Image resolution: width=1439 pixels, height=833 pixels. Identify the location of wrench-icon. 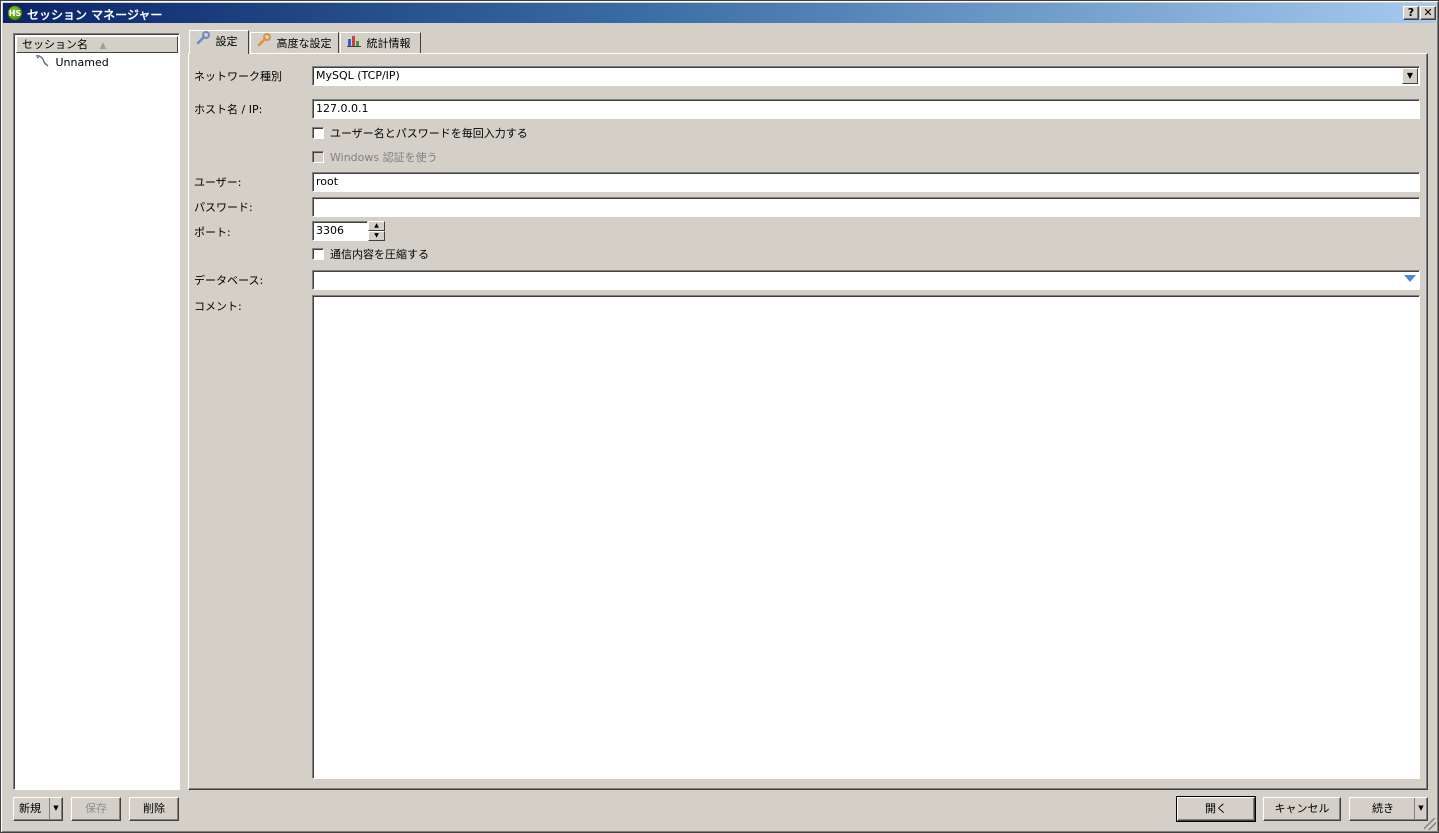
(203, 41).